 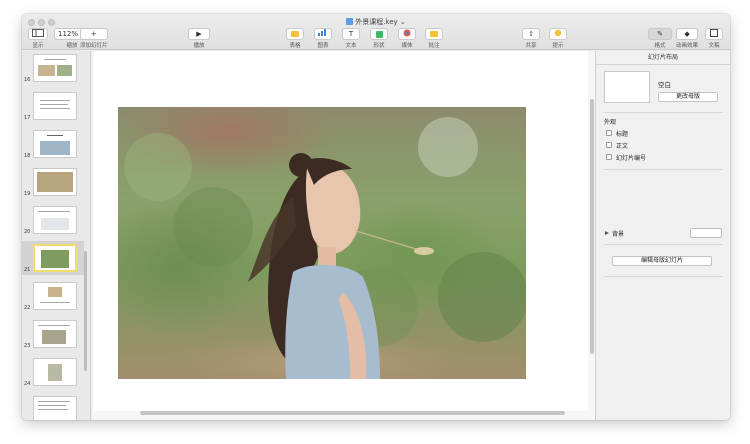 What do you see at coordinates (622, 146) in the screenshot?
I see `body-checkbox-label: 正文` at bounding box center [622, 146].